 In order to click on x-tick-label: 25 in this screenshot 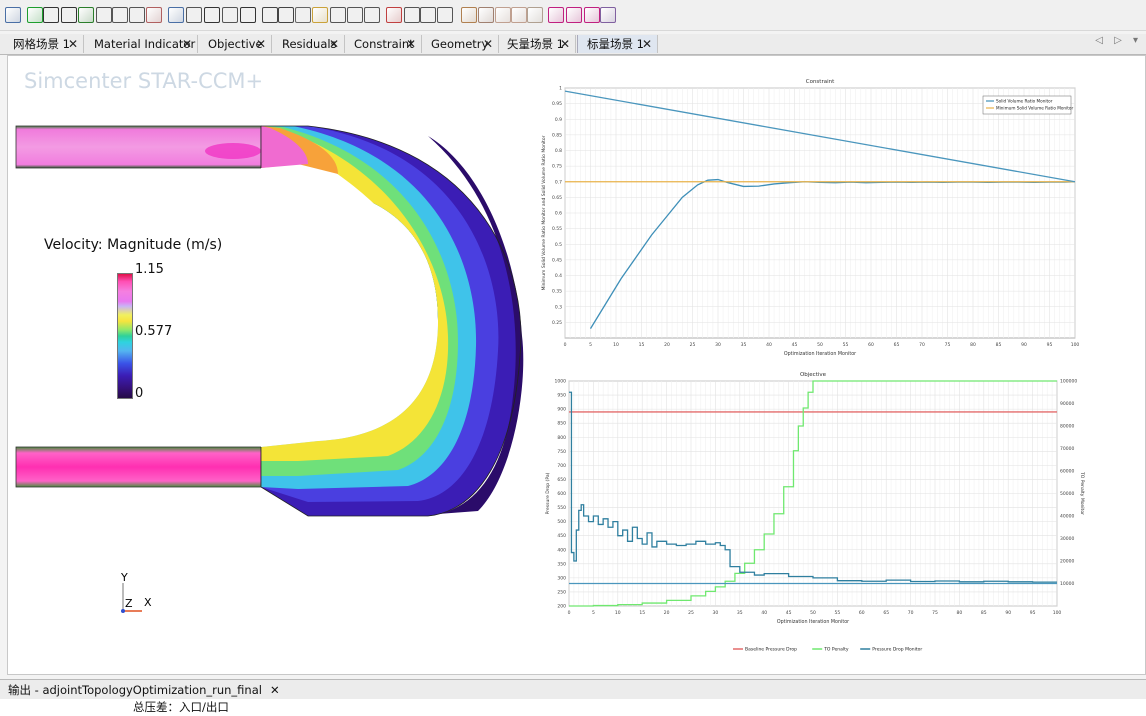, I will do `click(693, 345)`.